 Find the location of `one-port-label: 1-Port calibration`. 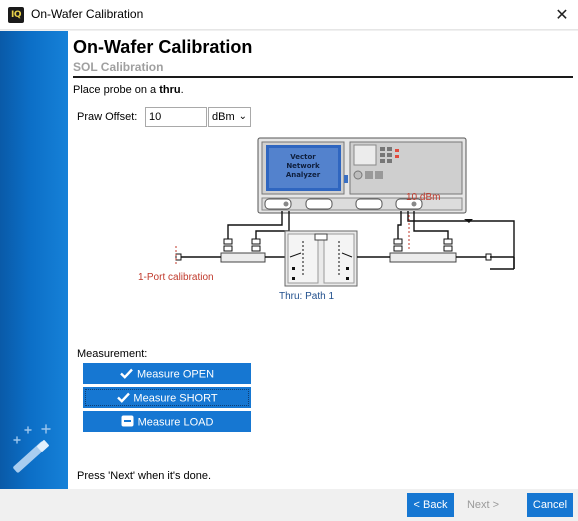

one-port-label: 1-Port calibration is located at coordinates (176, 277).